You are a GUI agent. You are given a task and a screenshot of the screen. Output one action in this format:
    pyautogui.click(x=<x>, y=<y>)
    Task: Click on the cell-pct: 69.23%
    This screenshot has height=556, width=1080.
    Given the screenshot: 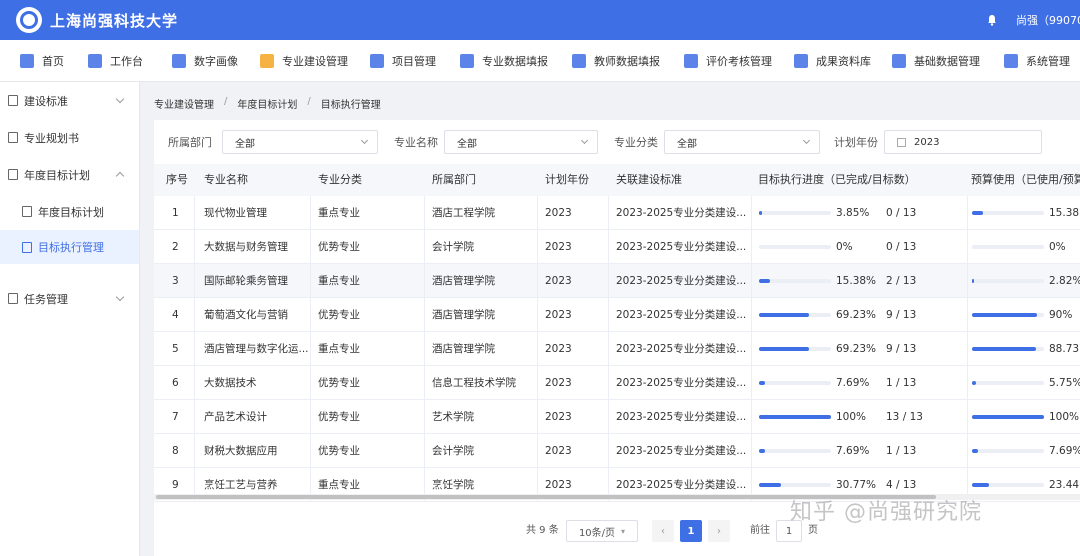 What is the action you would take?
    pyautogui.click(x=856, y=349)
    